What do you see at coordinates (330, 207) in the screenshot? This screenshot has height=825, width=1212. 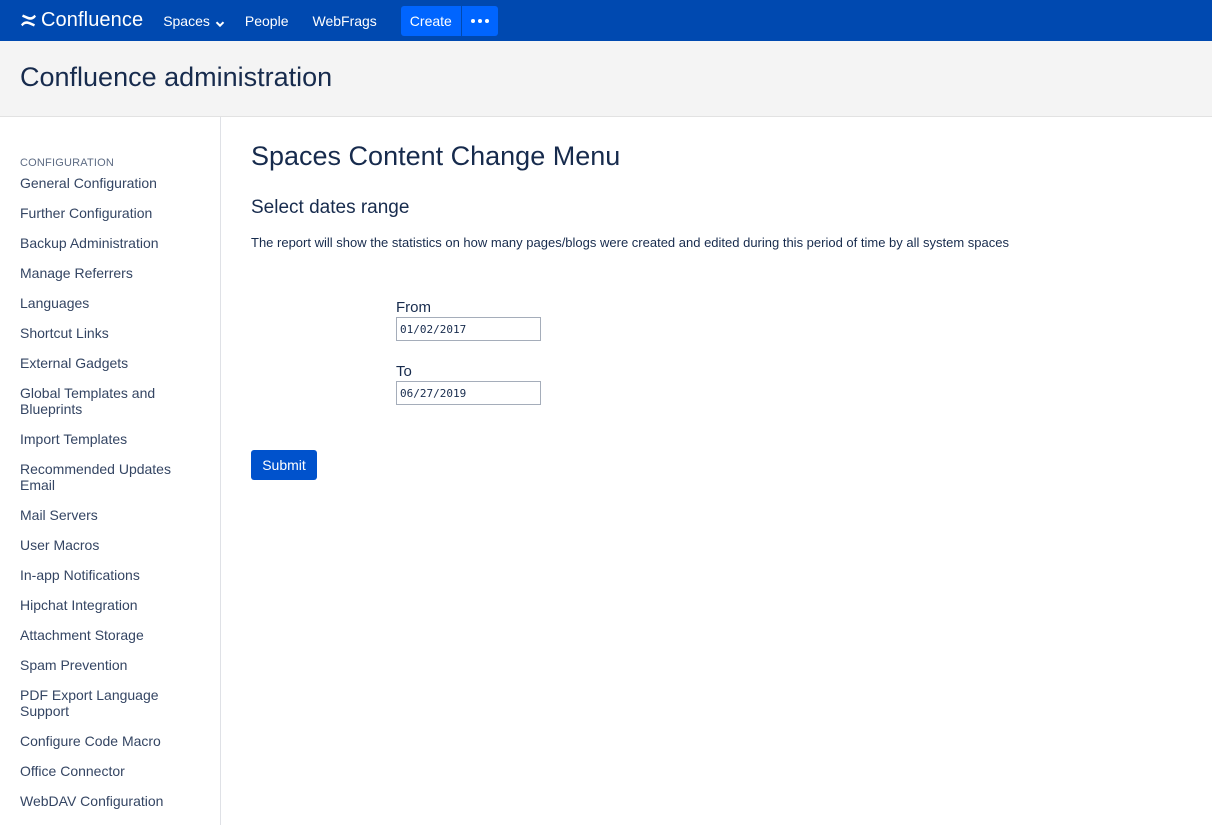 I see `section-title: Select dates range` at bounding box center [330, 207].